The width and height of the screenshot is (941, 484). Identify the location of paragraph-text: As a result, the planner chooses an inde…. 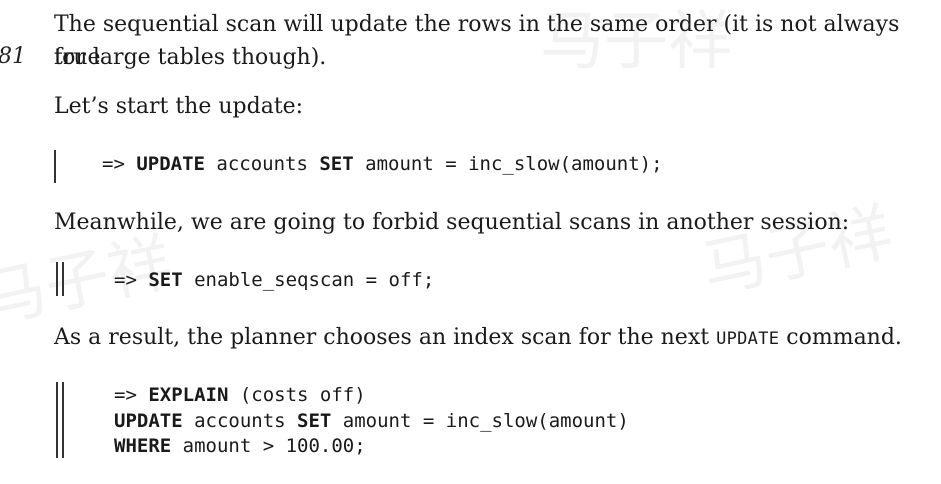
(385, 337).